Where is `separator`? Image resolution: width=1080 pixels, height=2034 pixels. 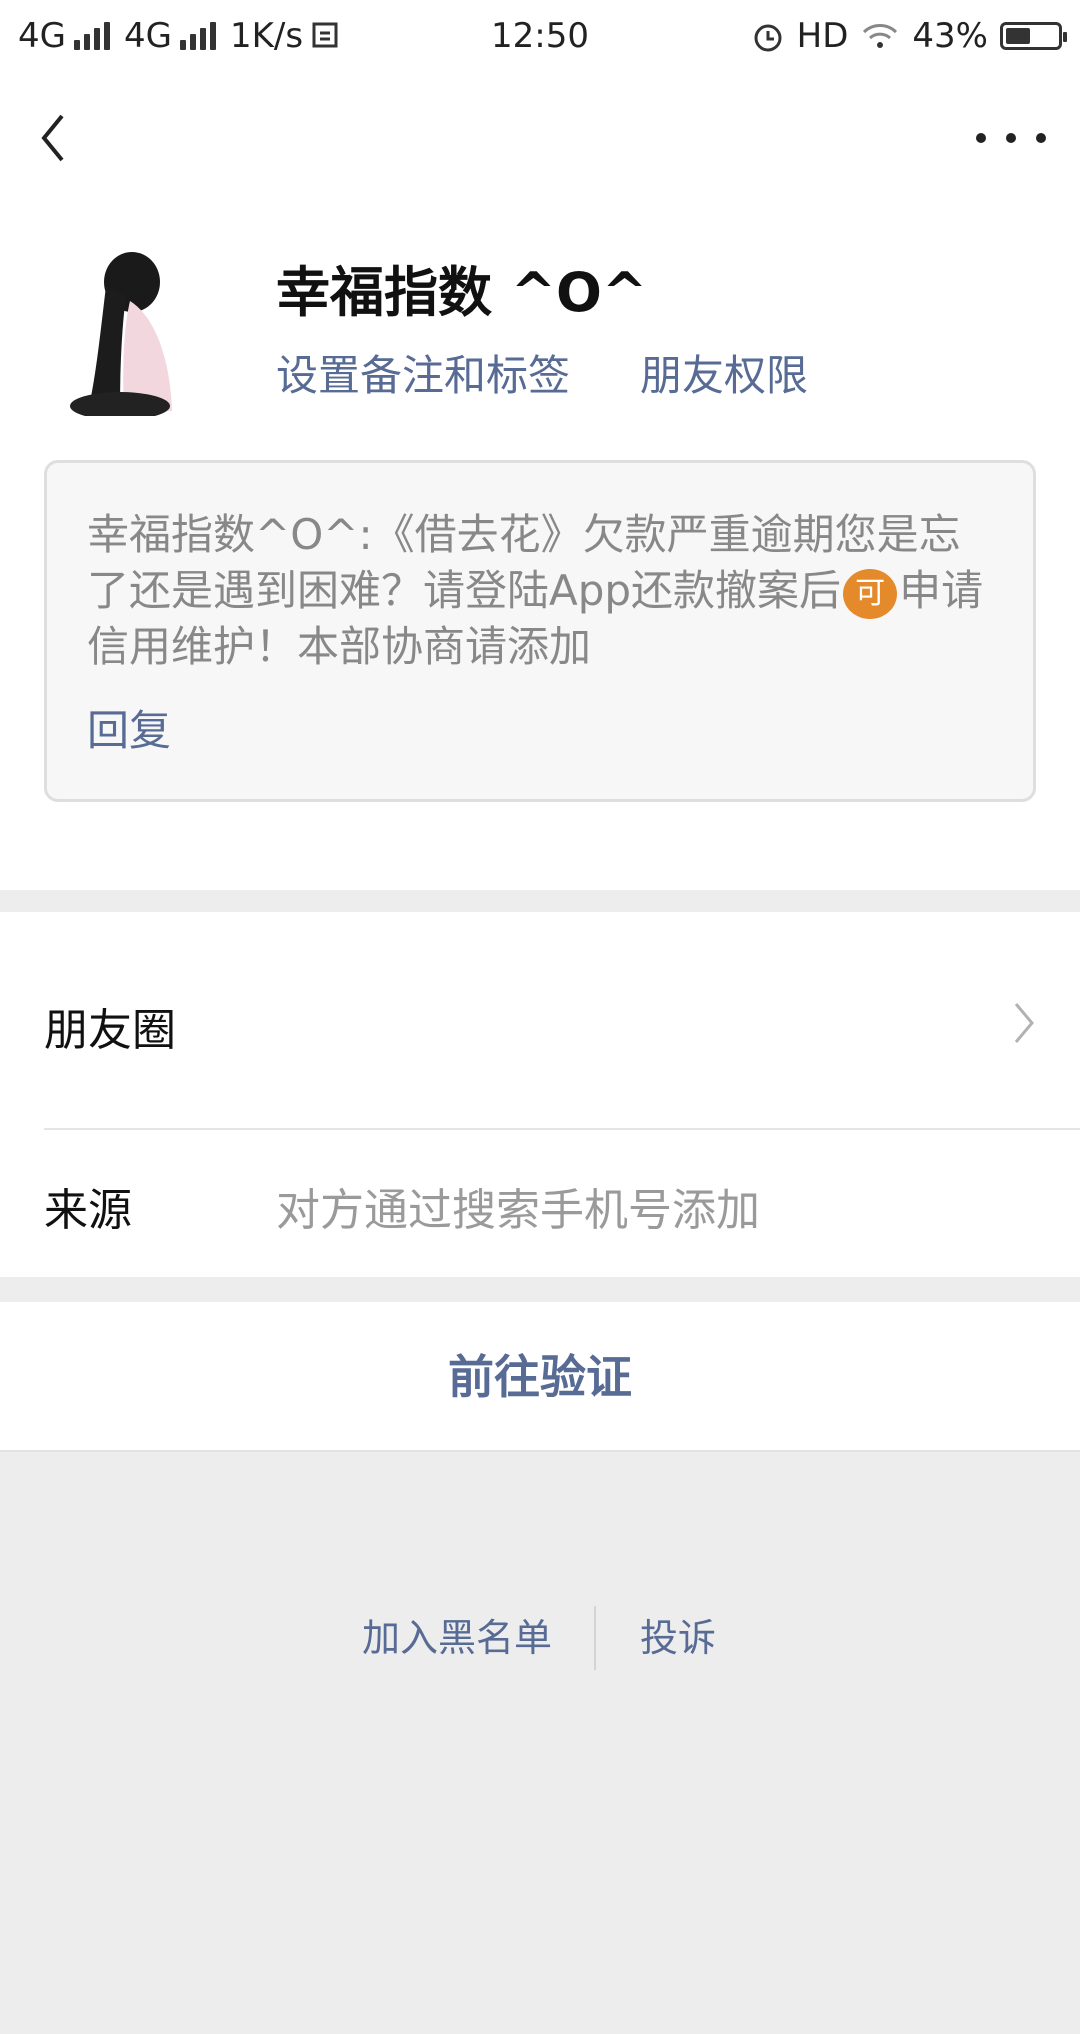
separator is located at coordinates (595, 1638).